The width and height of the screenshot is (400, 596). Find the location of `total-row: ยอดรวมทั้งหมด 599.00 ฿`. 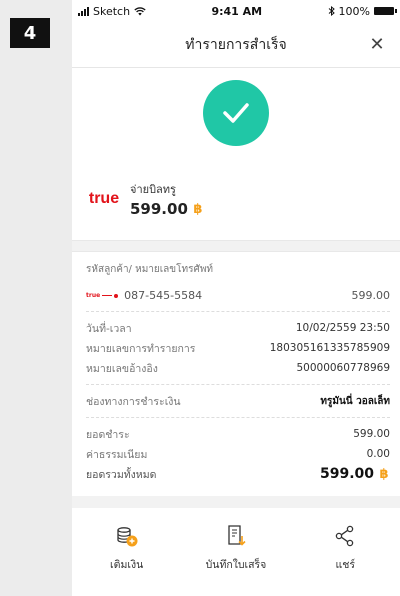

total-row: ยอดรวมทั้งหมด 599.00 ฿ is located at coordinates (237, 474).